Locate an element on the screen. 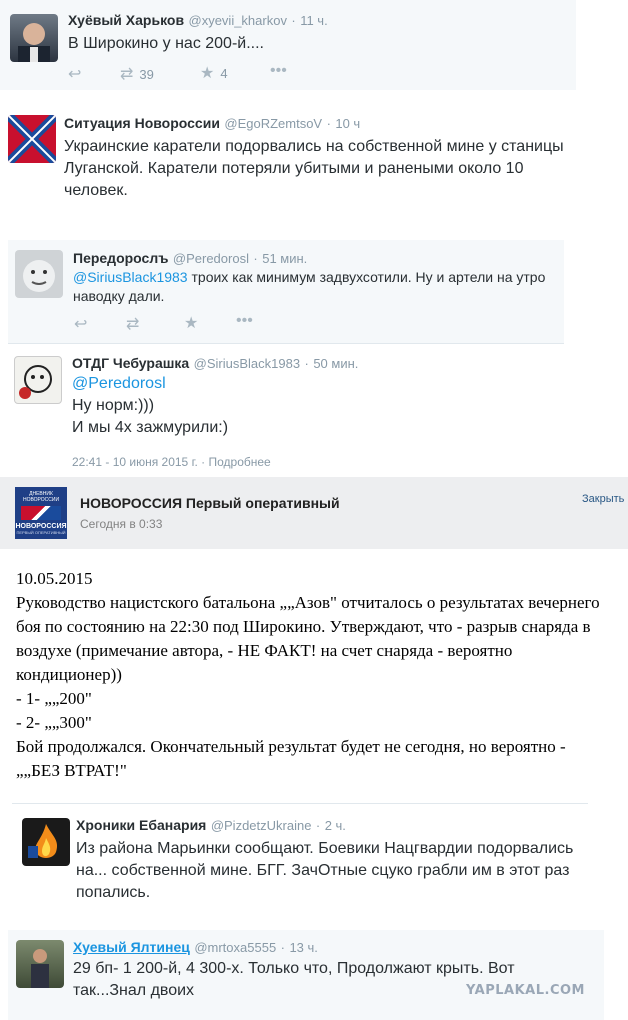 This screenshot has width=628, height=1020. author-name: Хуевый Ялтинец is located at coordinates (131, 947).